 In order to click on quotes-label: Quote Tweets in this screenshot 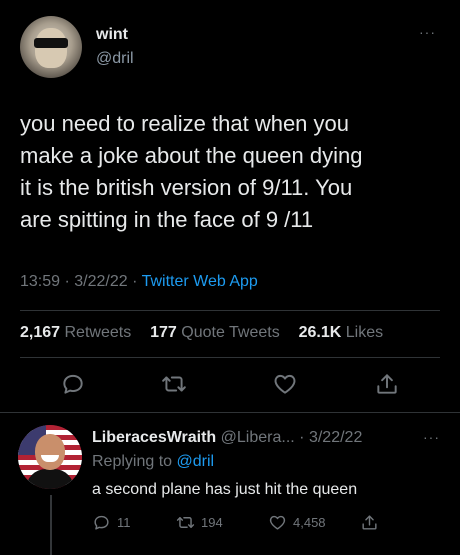, I will do `click(230, 332)`.